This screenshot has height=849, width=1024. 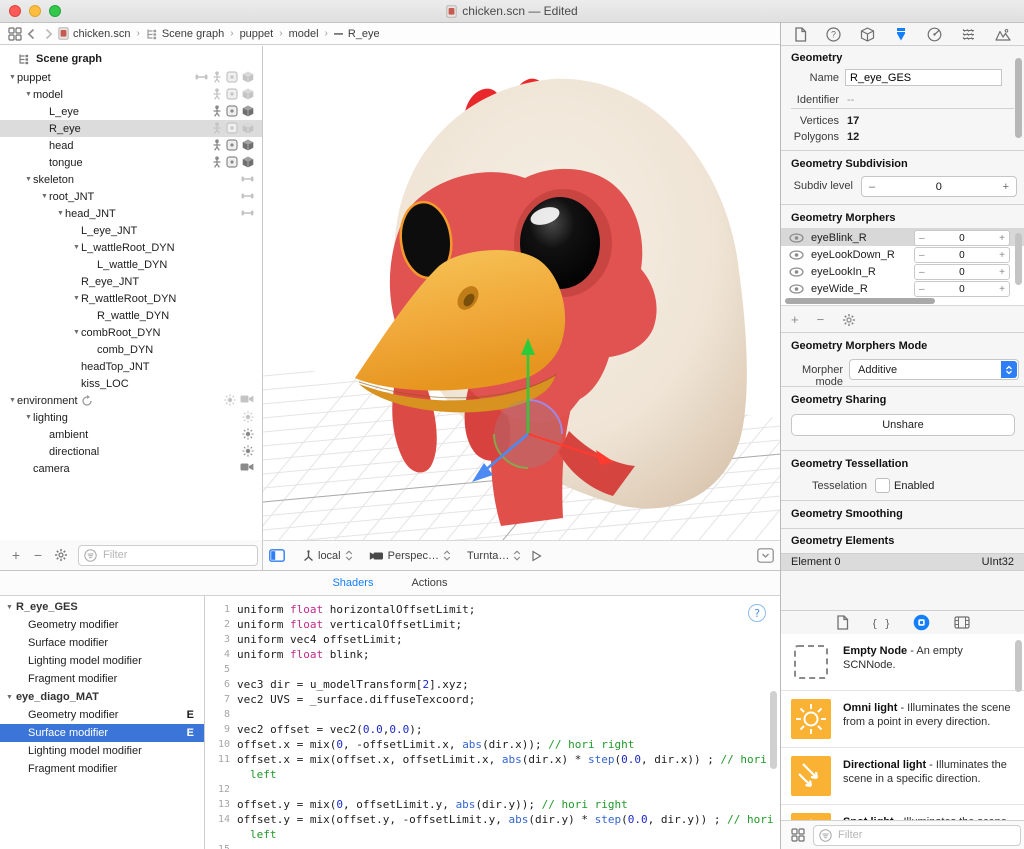 I want to click on grid-view-icon, so click(x=798, y=835).